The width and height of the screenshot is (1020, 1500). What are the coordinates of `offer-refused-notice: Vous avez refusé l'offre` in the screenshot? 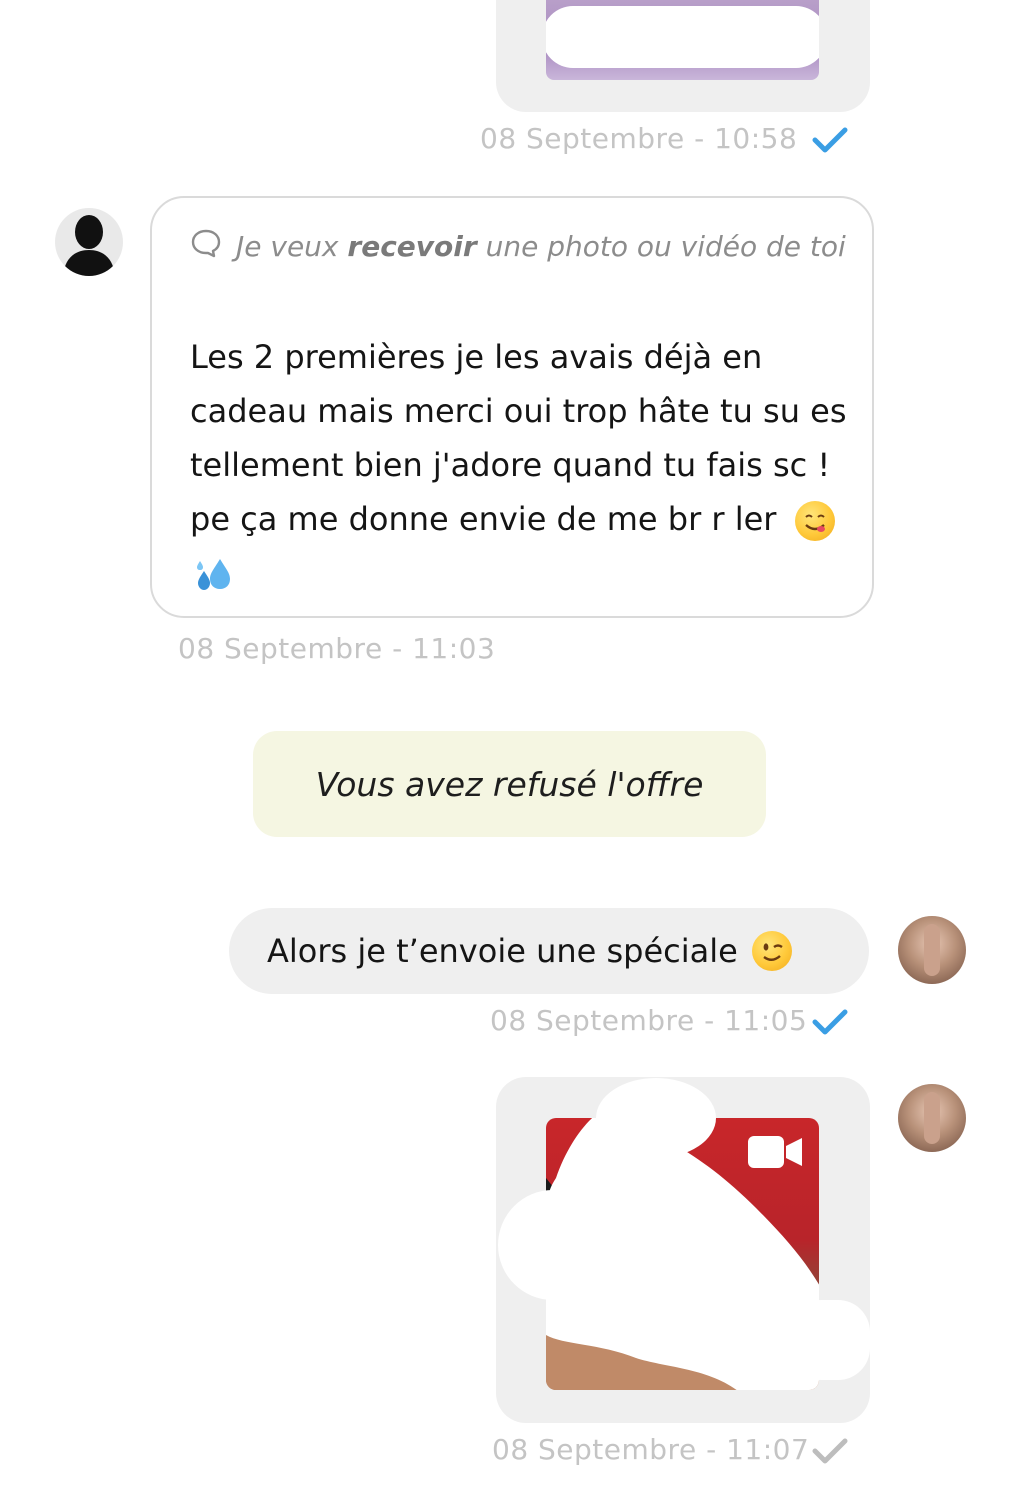 It's located at (509, 784).